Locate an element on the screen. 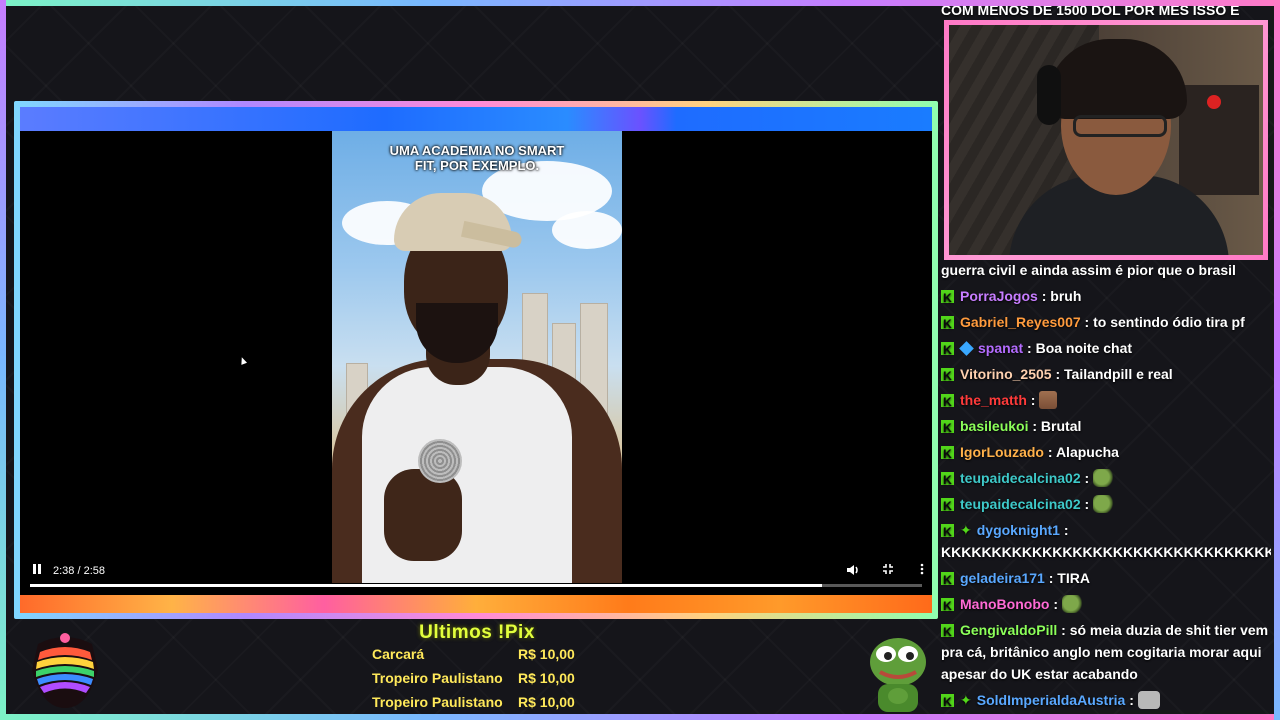 The image size is (1280, 720). video-controls: 2:38 / 2:58 is located at coordinates (476, 573).